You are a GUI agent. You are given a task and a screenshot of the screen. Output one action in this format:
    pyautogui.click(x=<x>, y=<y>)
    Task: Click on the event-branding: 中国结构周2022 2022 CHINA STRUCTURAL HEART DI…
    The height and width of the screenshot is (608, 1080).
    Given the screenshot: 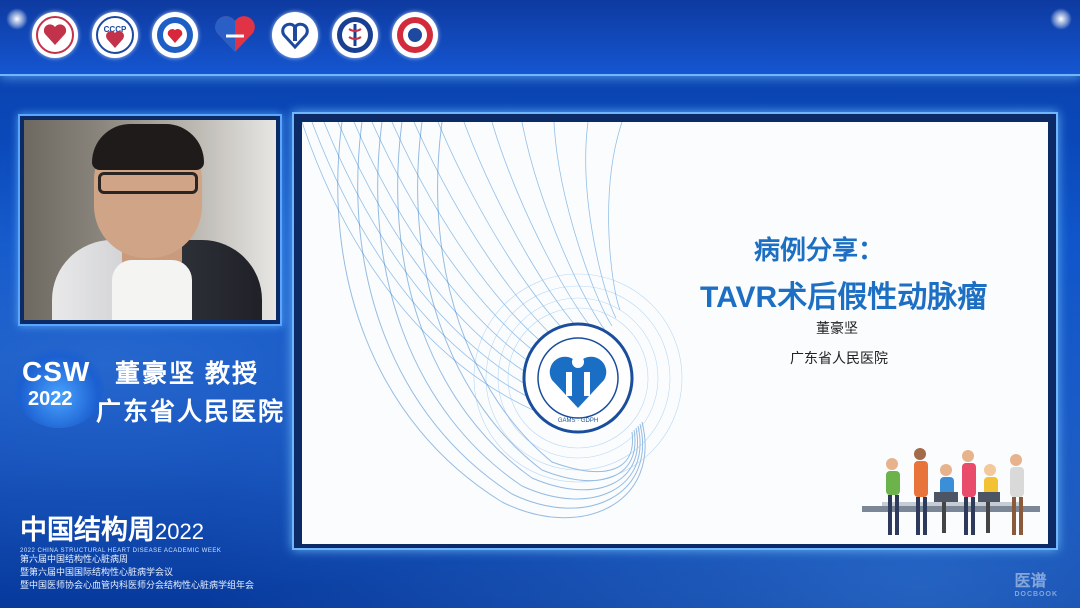 What is the action you would take?
    pyautogui.click(x=150, y=550)
    